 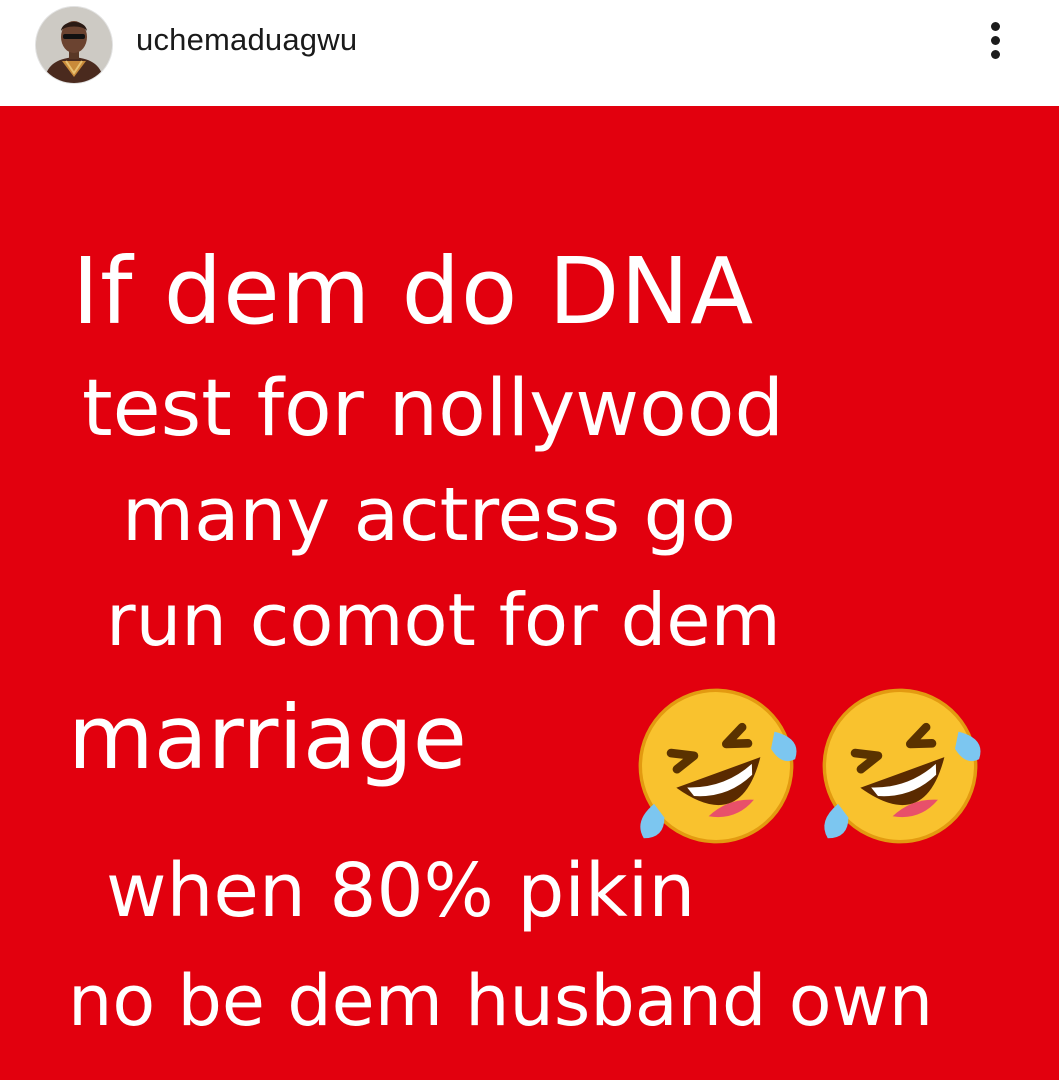 I want to click on avatar, so click(x=74, y=45).